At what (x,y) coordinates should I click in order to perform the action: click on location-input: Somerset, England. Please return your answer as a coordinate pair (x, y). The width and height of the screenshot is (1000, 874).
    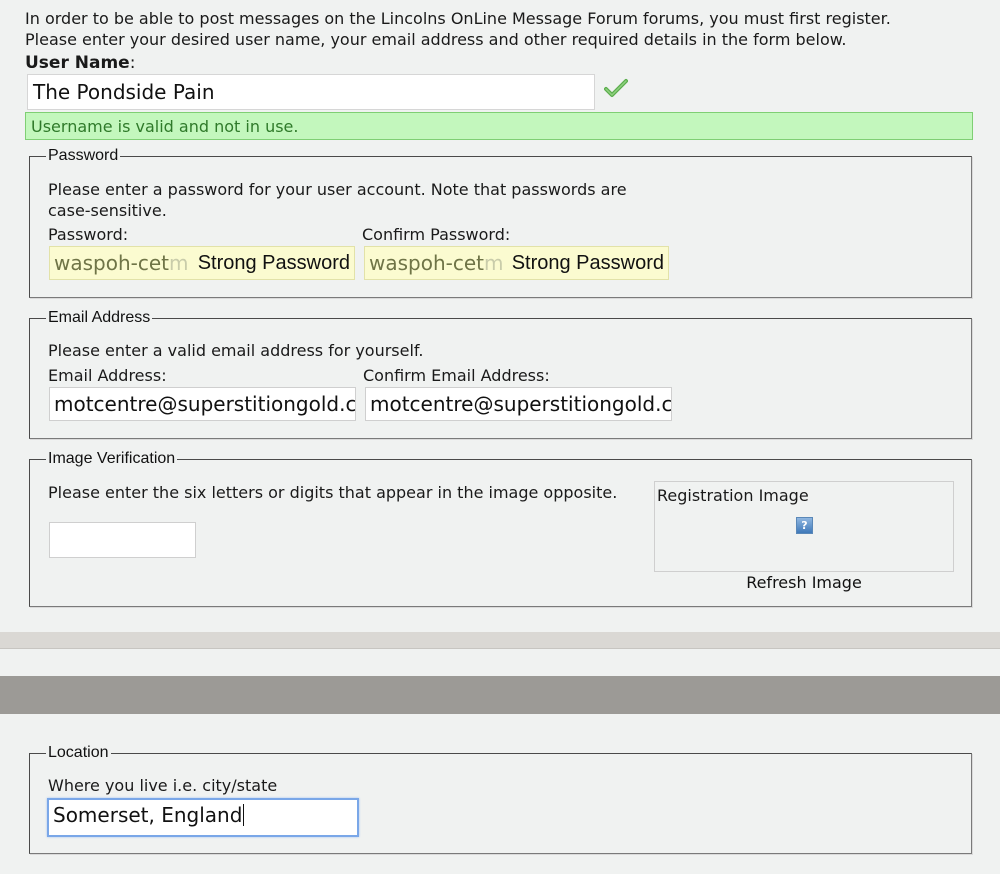
    Looking at the image, I should click on (203, 817).